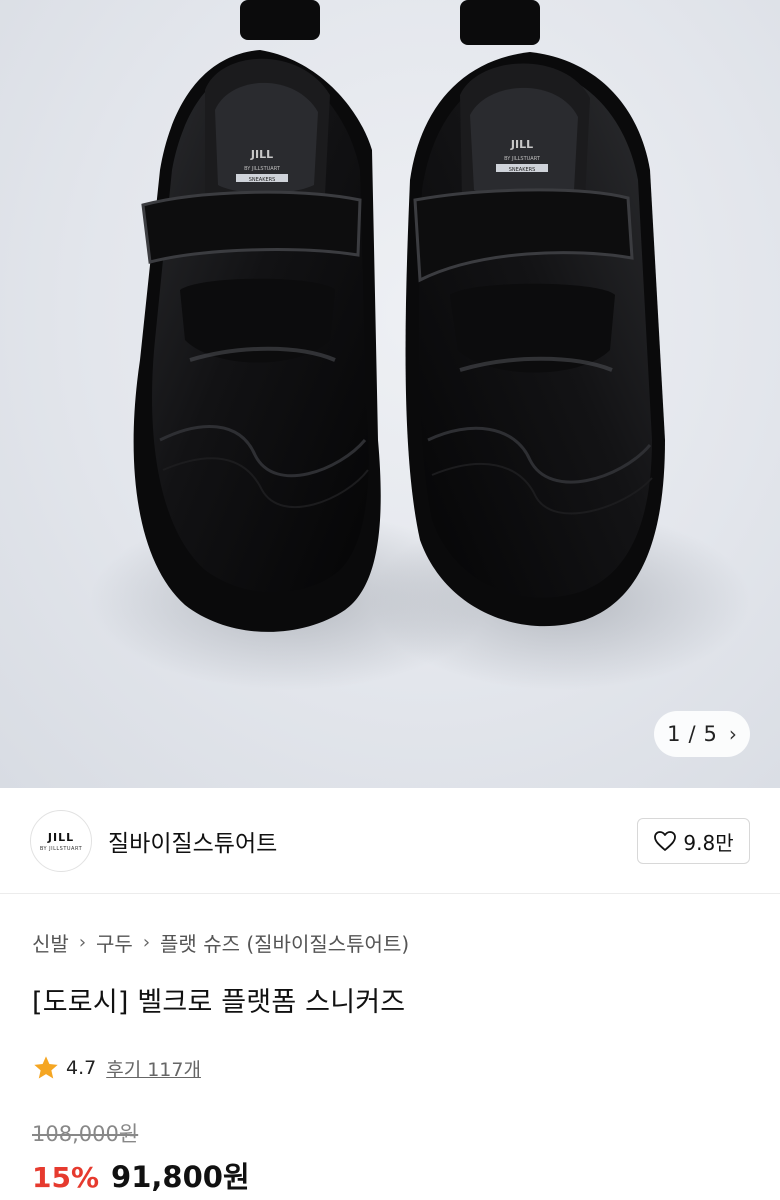 The width and height of the screenshot is (780, 1200). I want to click on pager-current: 1, so click(674, 734).